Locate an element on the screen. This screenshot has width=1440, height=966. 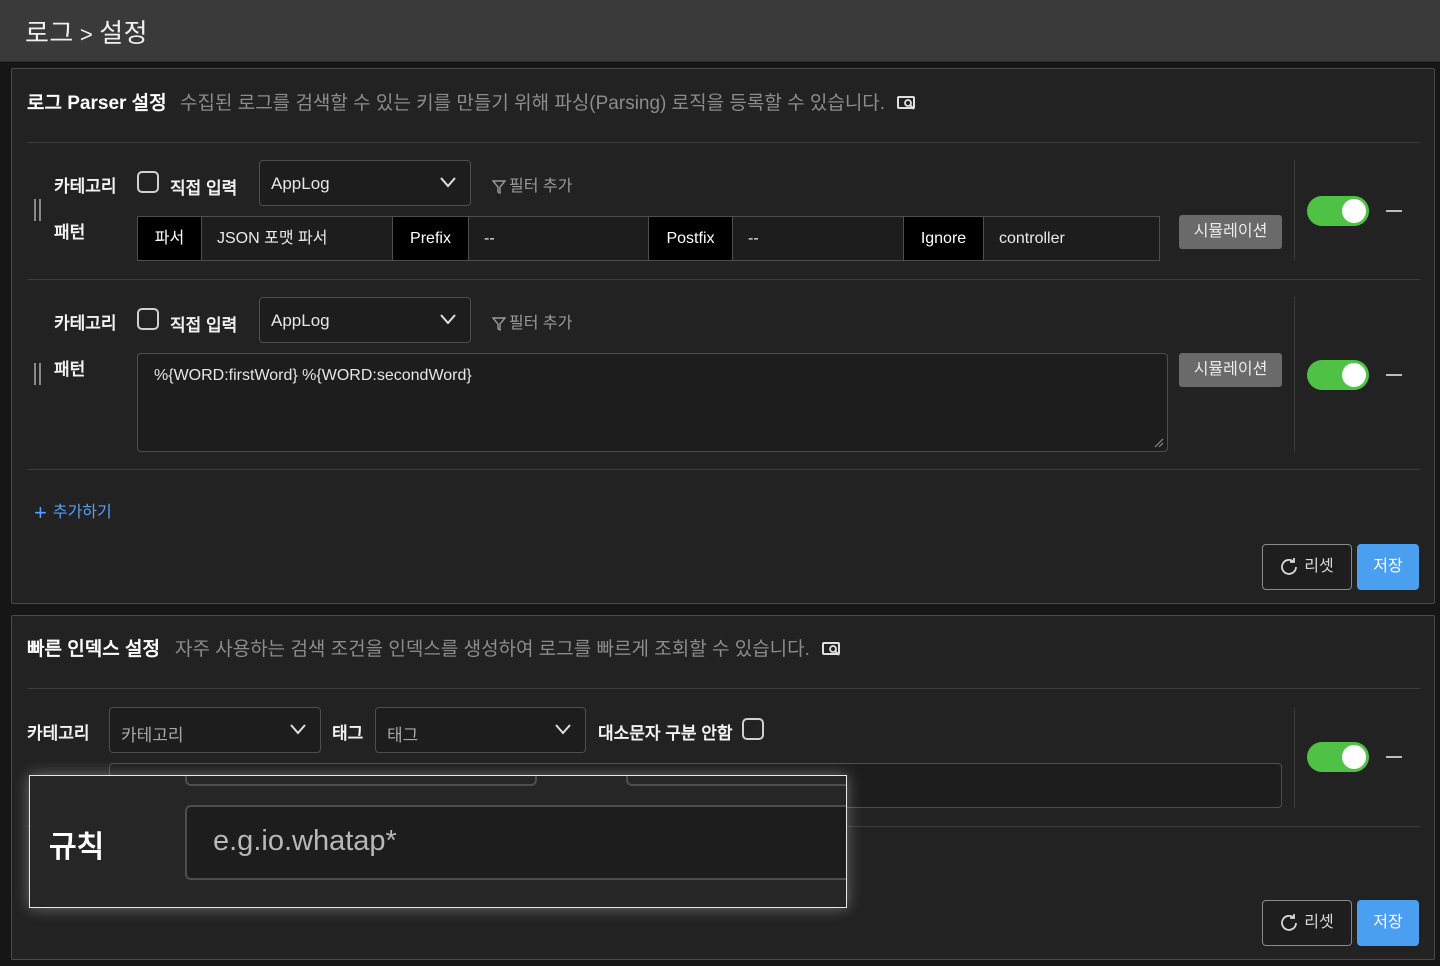
category-select-placeholder: 카테고리 is located at coordinates (152, 735).